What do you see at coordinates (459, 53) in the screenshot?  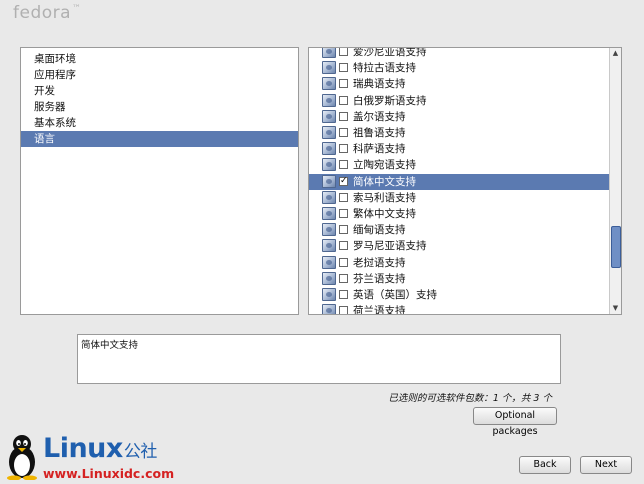 I see `package-row: 爱沙尼亚语支持` at bounding box center [459, 53].